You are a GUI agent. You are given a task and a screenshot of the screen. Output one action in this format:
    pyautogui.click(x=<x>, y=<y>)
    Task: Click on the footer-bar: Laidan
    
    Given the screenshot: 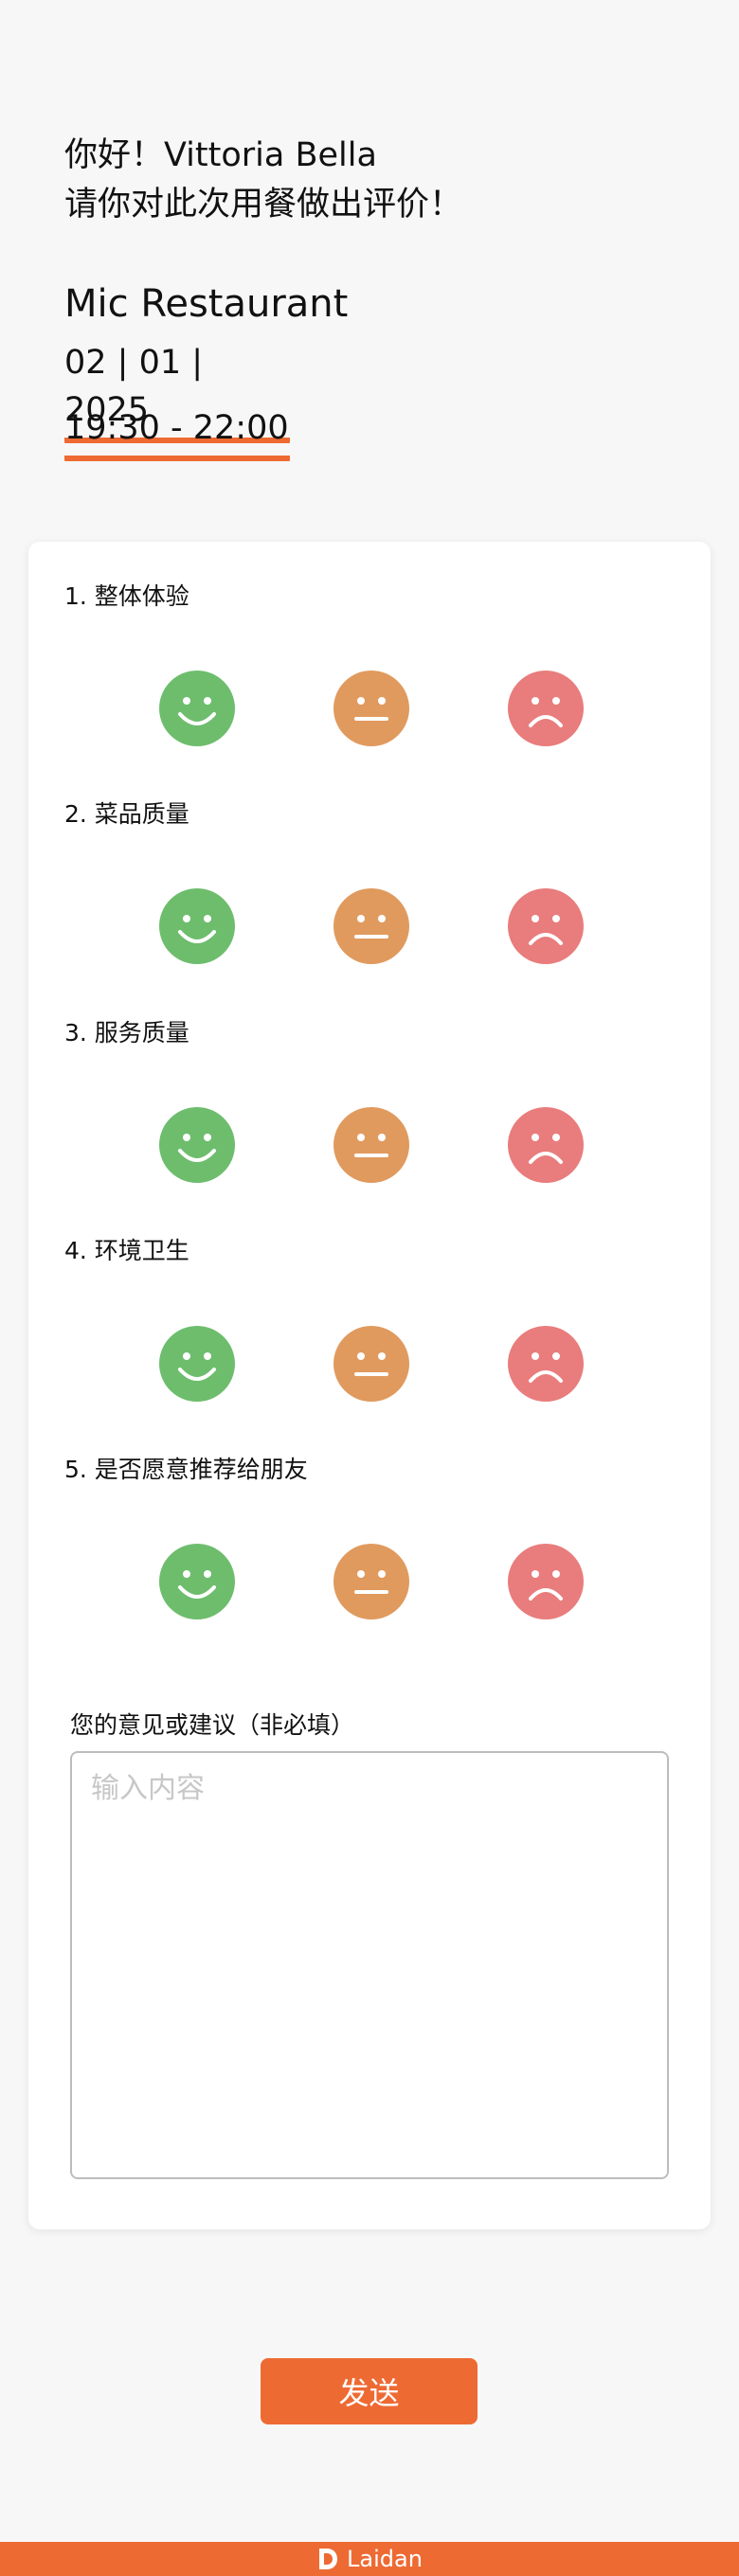 What is the action you would take?
    pyautogui.click(x=369, y=2559)
    